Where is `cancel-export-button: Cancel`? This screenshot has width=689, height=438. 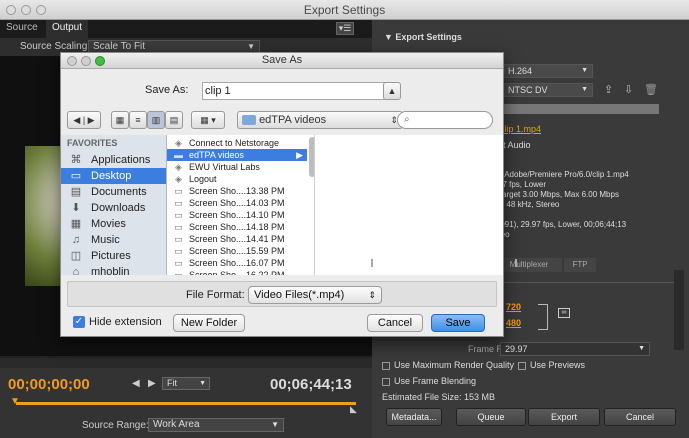
cancel-export-button: Cancel is located at coordinates (640, 417).